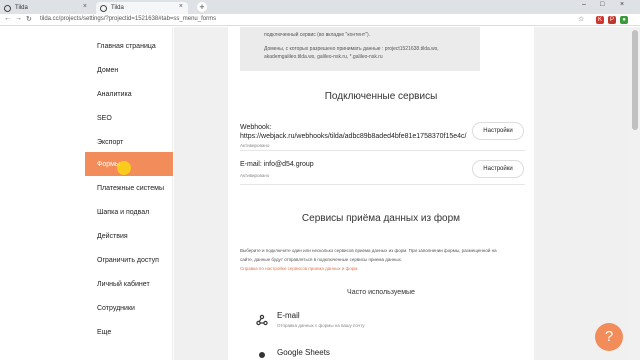 Image resolution: width=640 pixels, height=360 pixels. Describe the element at coordinates (129, 118) in the screenshot. I see `sidebar-item-seo: SEO` at that location.